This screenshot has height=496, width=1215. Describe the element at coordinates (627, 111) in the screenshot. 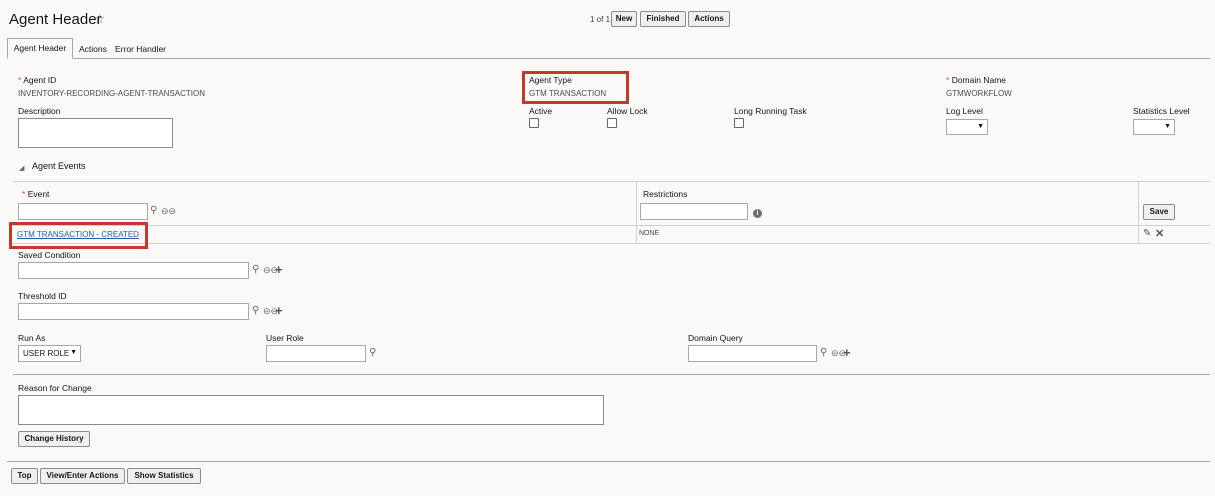

I see `allow-lock-label: Allow Lock` at that location.